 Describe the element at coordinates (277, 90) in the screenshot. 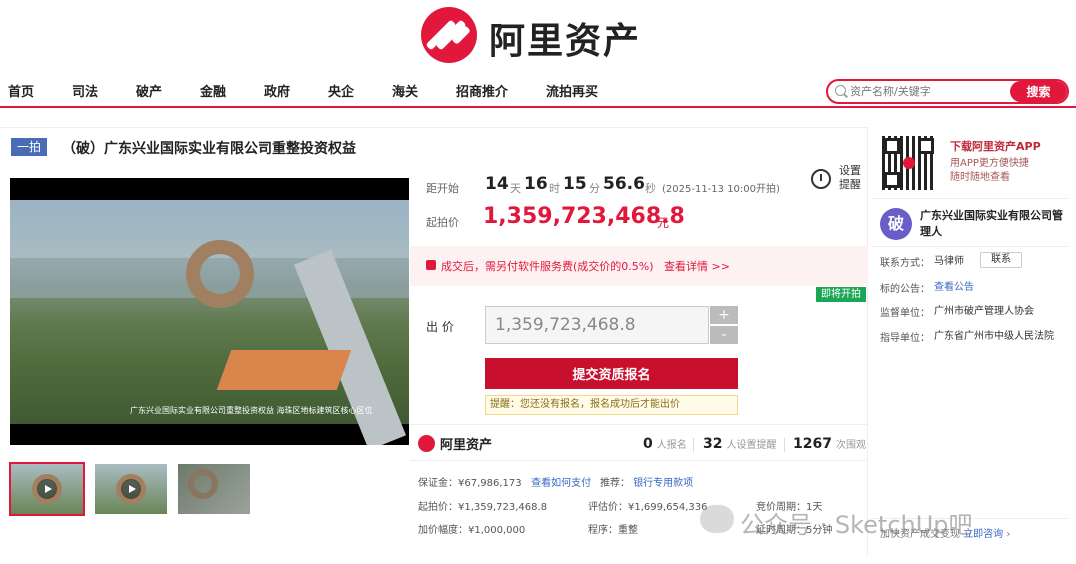

I see `nav-item-government: 政府` at that location.